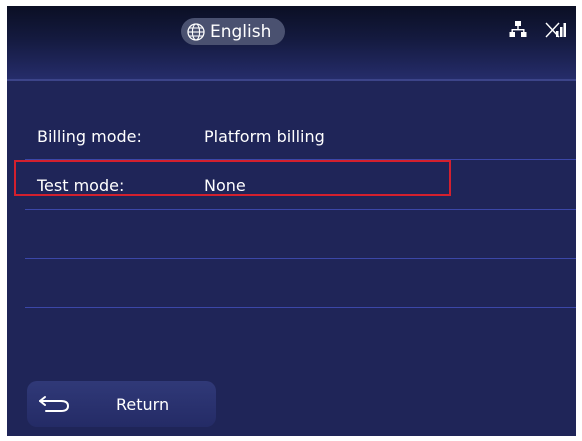 Image resolution: width=582 pixels, height=441 pixels. Describe the element at coordinates (143, 404) in the screenshot. I see `return-label: Return` at that location.